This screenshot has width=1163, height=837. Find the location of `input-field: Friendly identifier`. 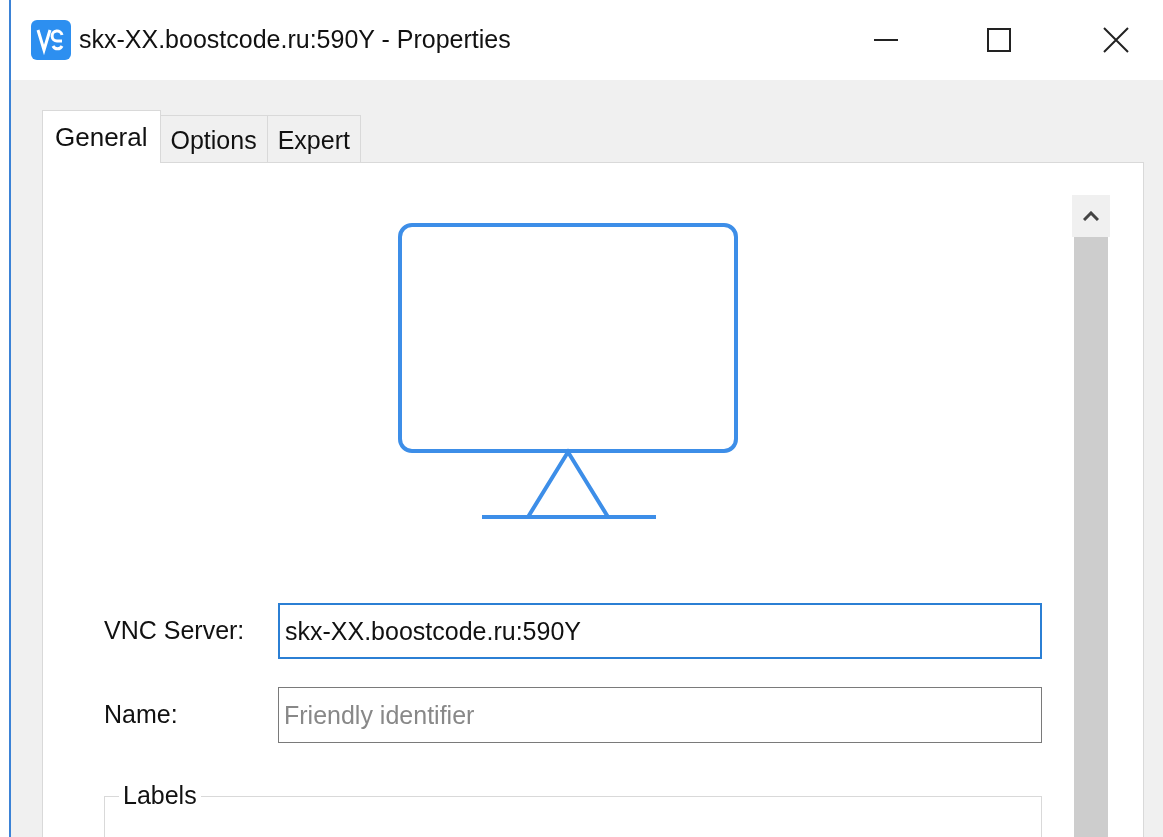

input-field: Friendly identifier is located at coordinates (660, 715).